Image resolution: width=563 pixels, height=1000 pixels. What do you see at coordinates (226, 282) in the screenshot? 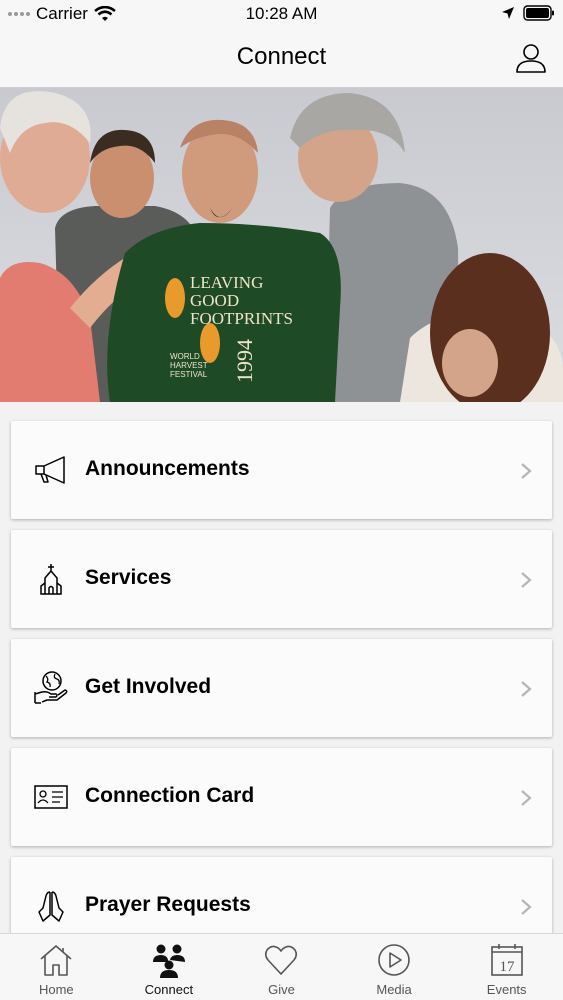
I see `svg-text: LEAVING` at bounding box center [226, 282].